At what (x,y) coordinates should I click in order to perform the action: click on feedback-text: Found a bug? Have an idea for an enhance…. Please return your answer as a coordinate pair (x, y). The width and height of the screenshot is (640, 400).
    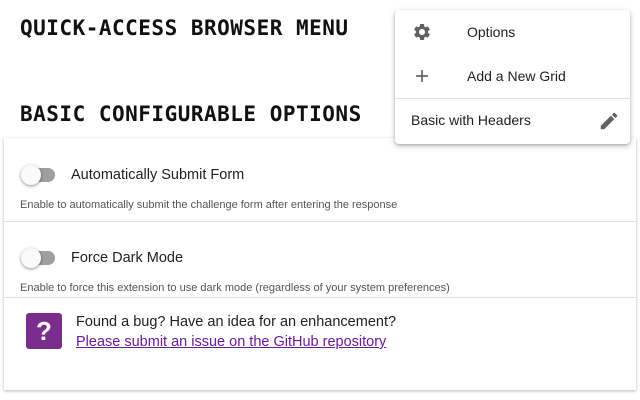
    Looking at the image, I should click on (236, 322).